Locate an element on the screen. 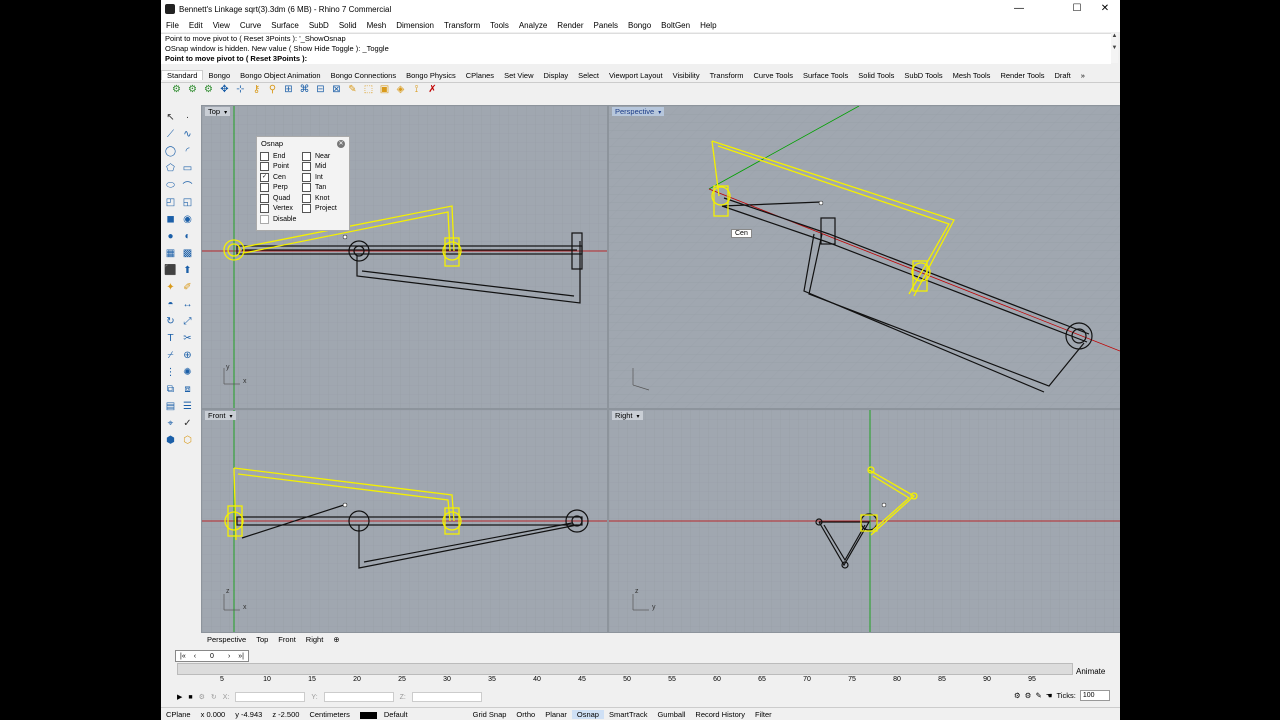 The image size is (1280, 720). arc-icon: ◜ is located at coordinates (187, 151).